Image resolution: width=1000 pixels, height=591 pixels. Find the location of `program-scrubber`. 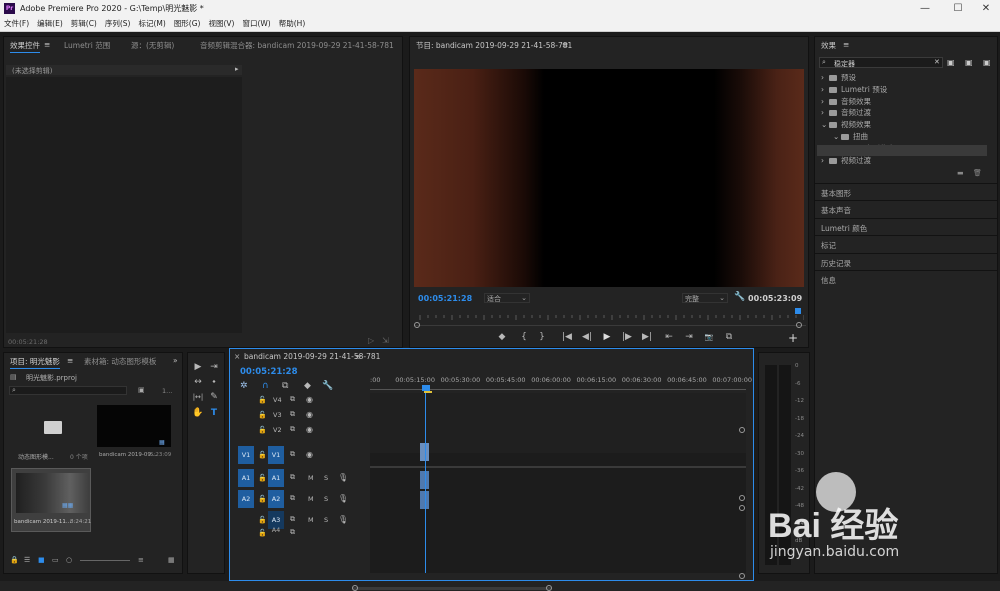

program-scrubber is located at coordinates (610, 314).